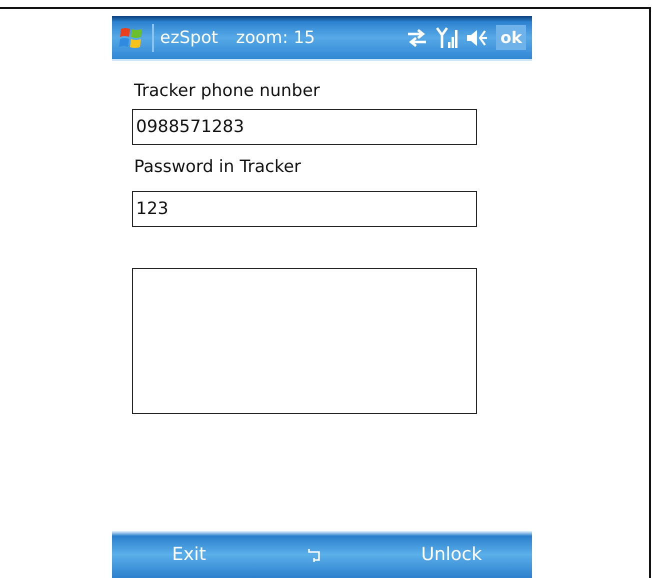  Describe the element at coordinates (447, 38) in the screenshot. I see `signal-icon` at that location.